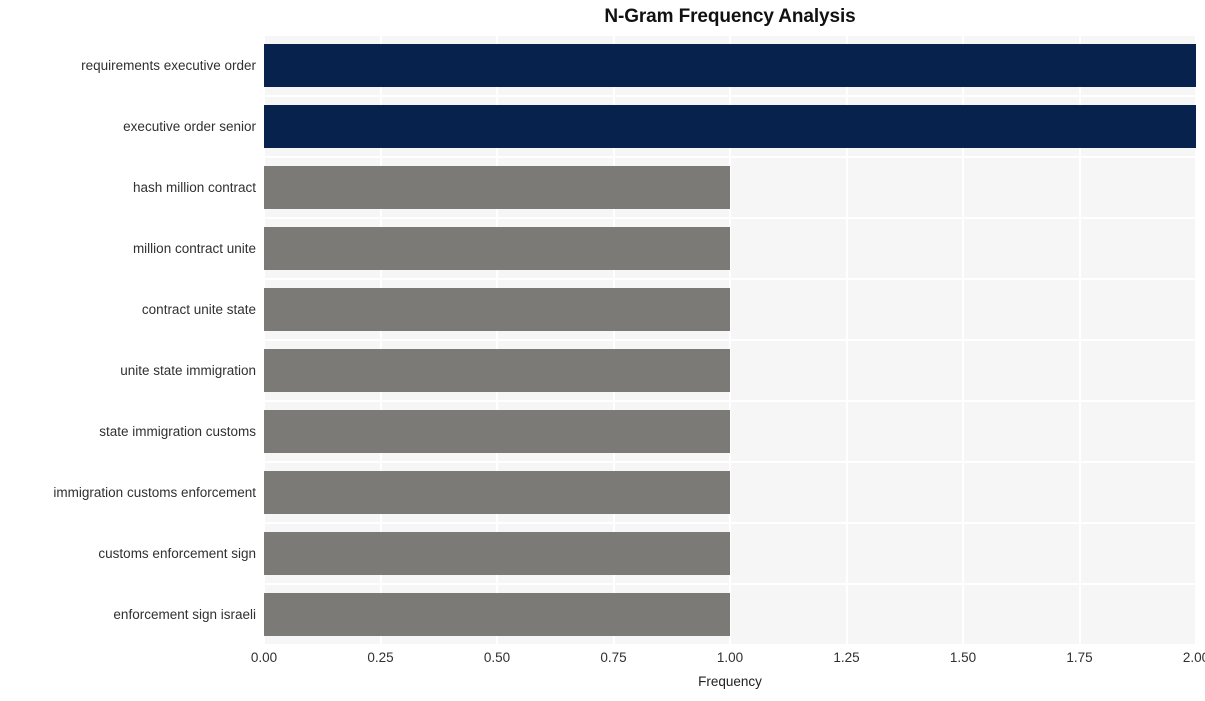 The height and width of the screenshot is (701, 1205). Describe the element at coordinates (613, 657) in the screenshot. I see `x-axis-tick-label: 0.75` at that location.